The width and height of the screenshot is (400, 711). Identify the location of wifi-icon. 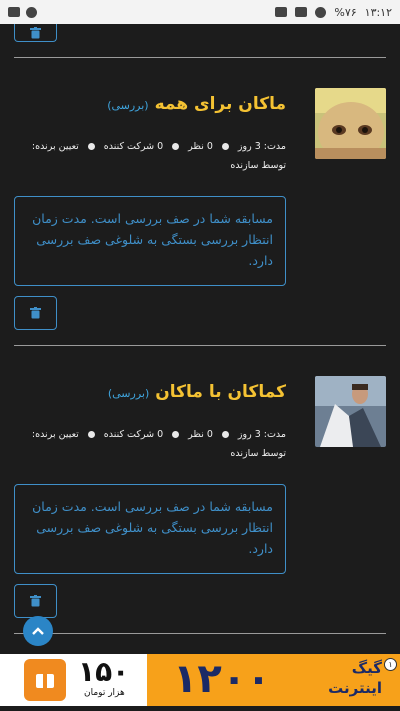
(321, 12).